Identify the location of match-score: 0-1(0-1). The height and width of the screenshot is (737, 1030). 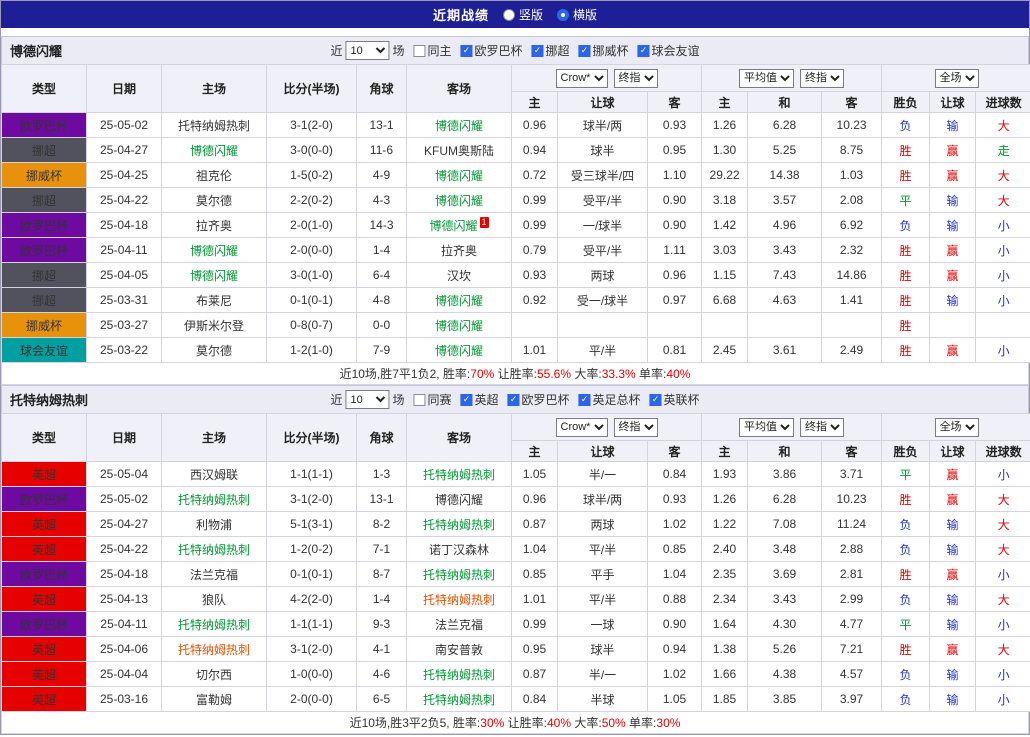
(311, 574).